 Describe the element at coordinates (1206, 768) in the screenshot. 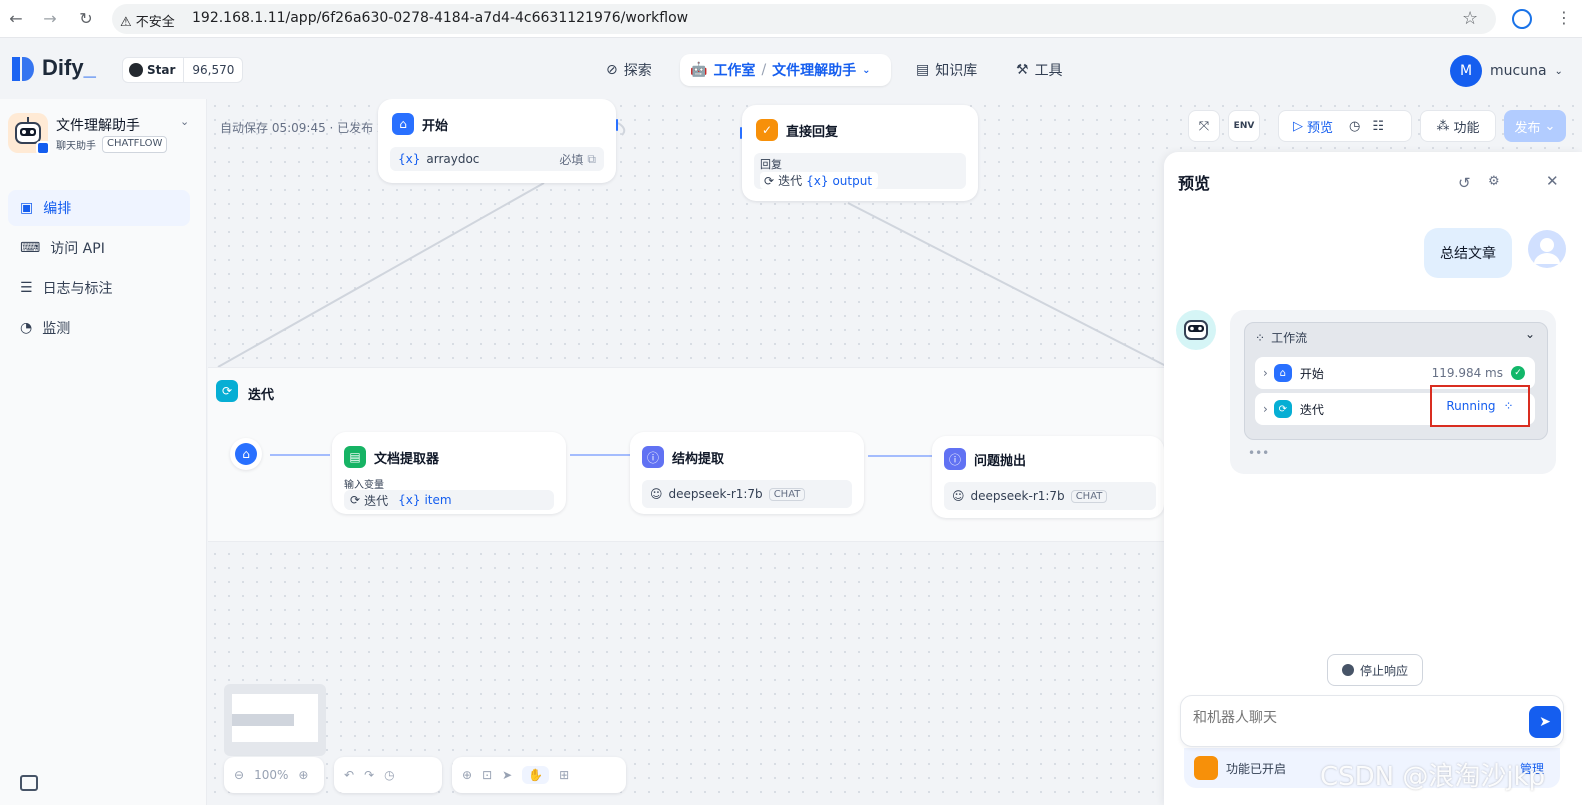

I see `features-icon` at that location.